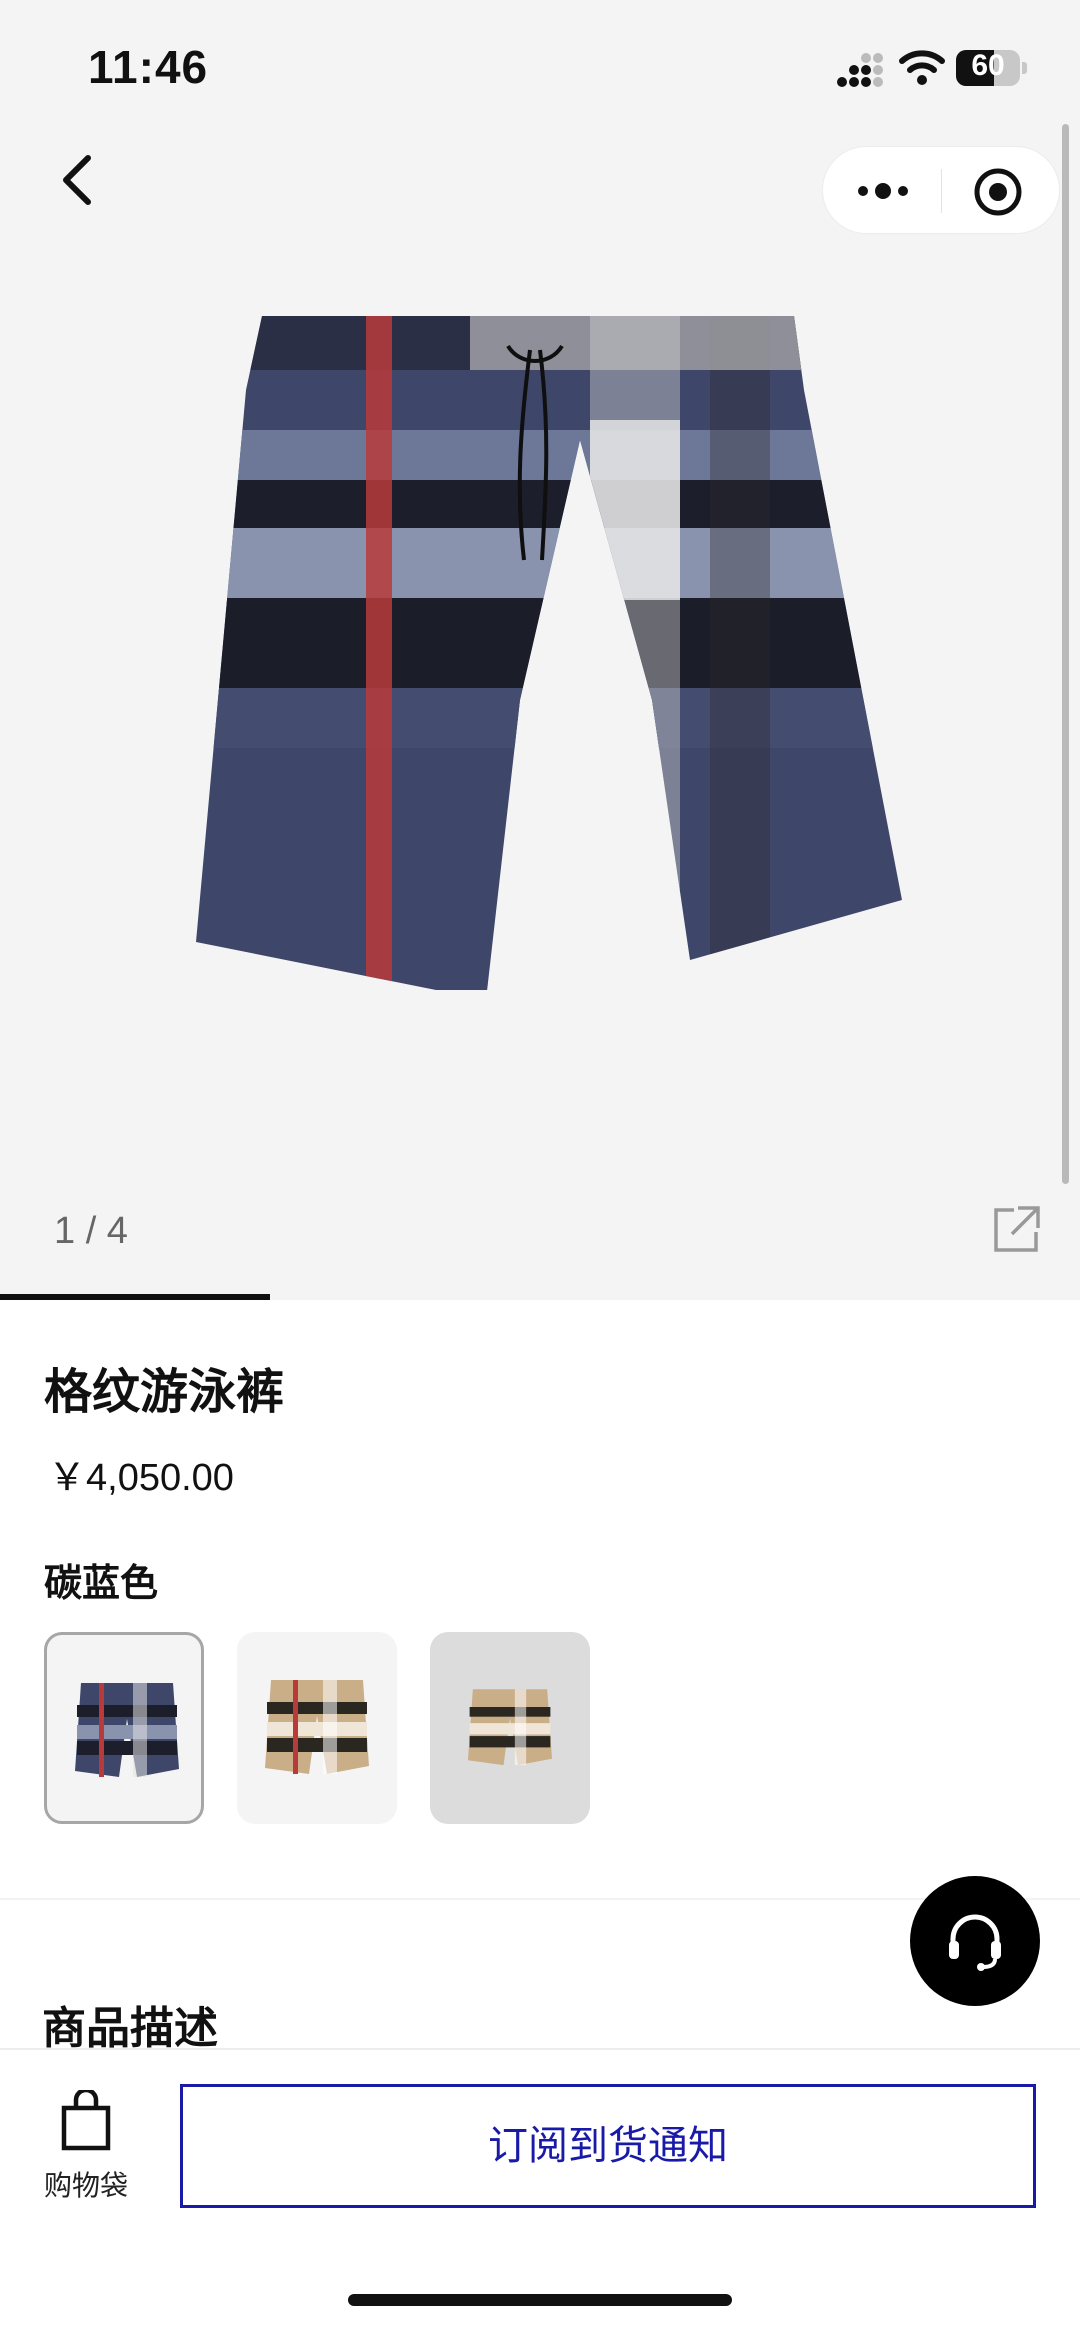  What do you see at coordinates (998, 192) in the screenshot?
I see `target-icon` at bounding box center [998, 192].